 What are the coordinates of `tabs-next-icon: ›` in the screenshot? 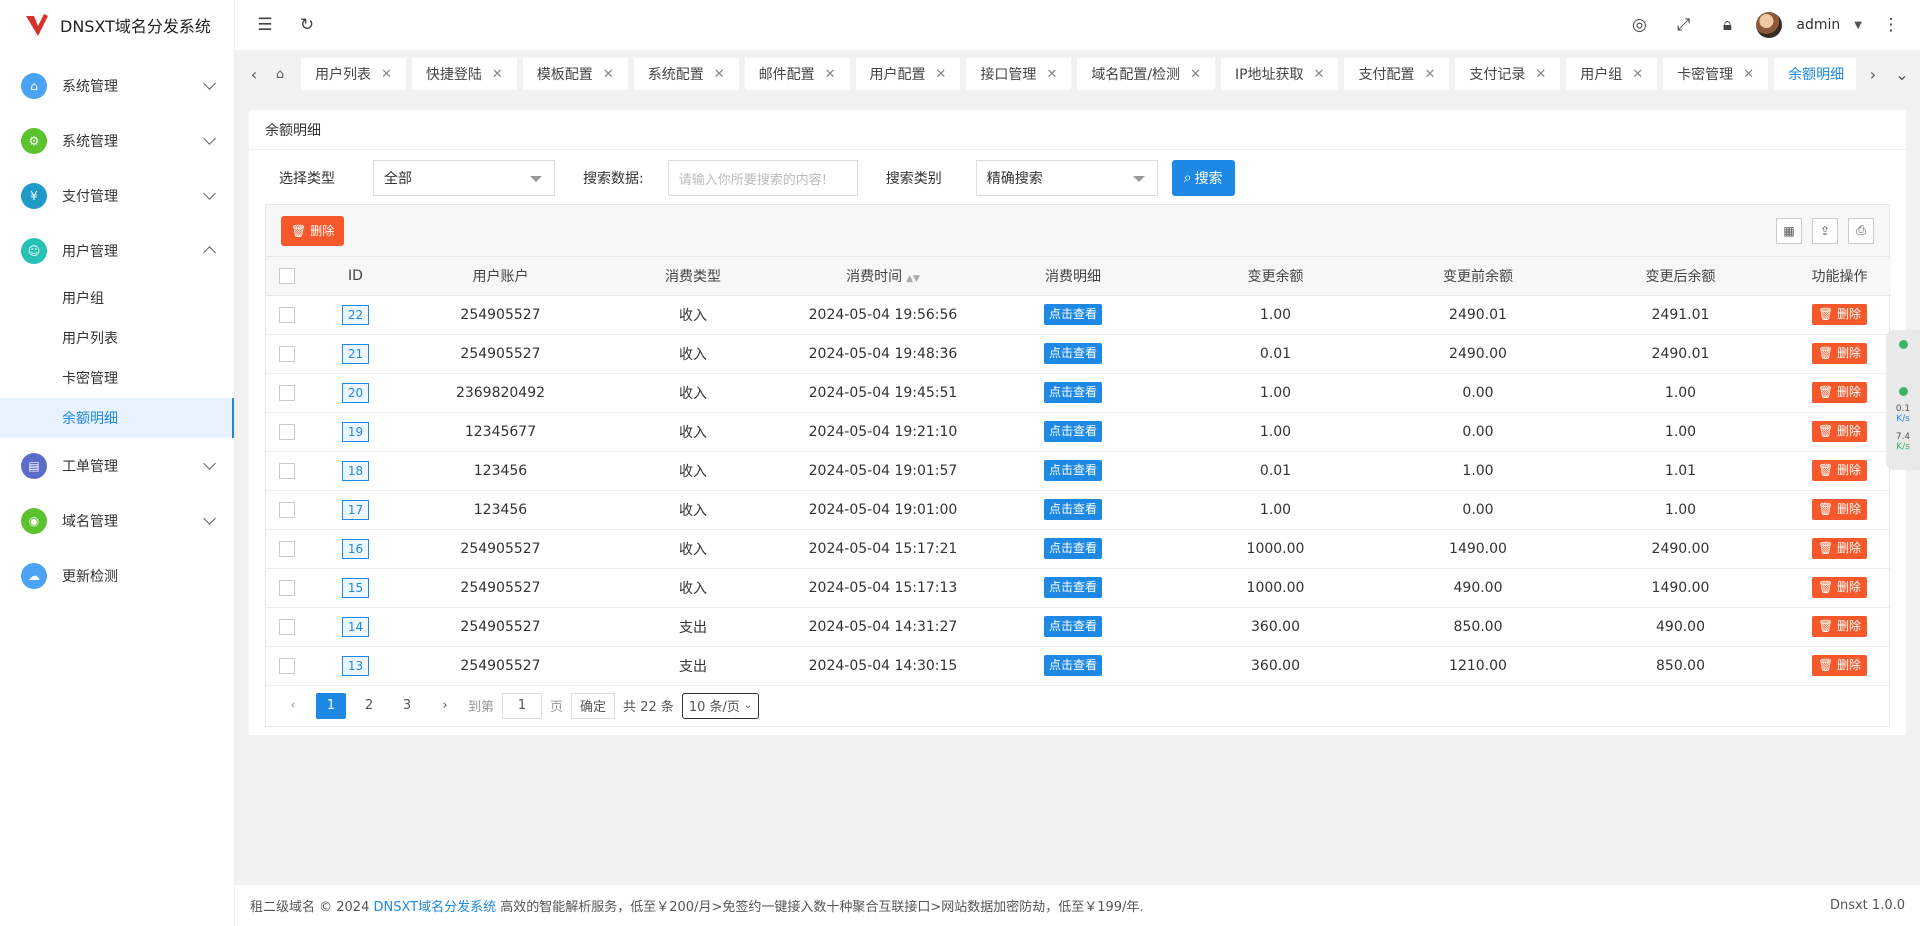 It's located at (1873, 74).